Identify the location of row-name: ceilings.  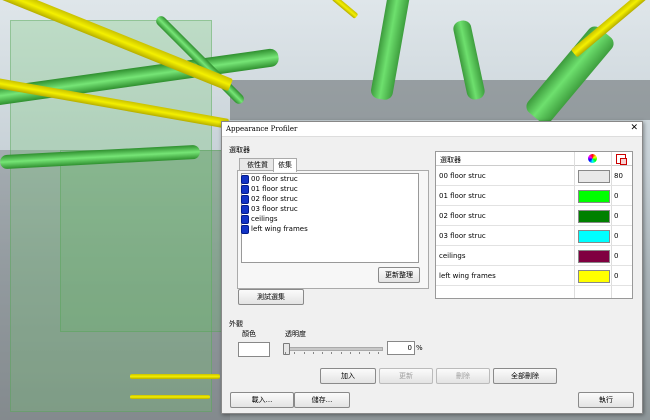
(452, 256).